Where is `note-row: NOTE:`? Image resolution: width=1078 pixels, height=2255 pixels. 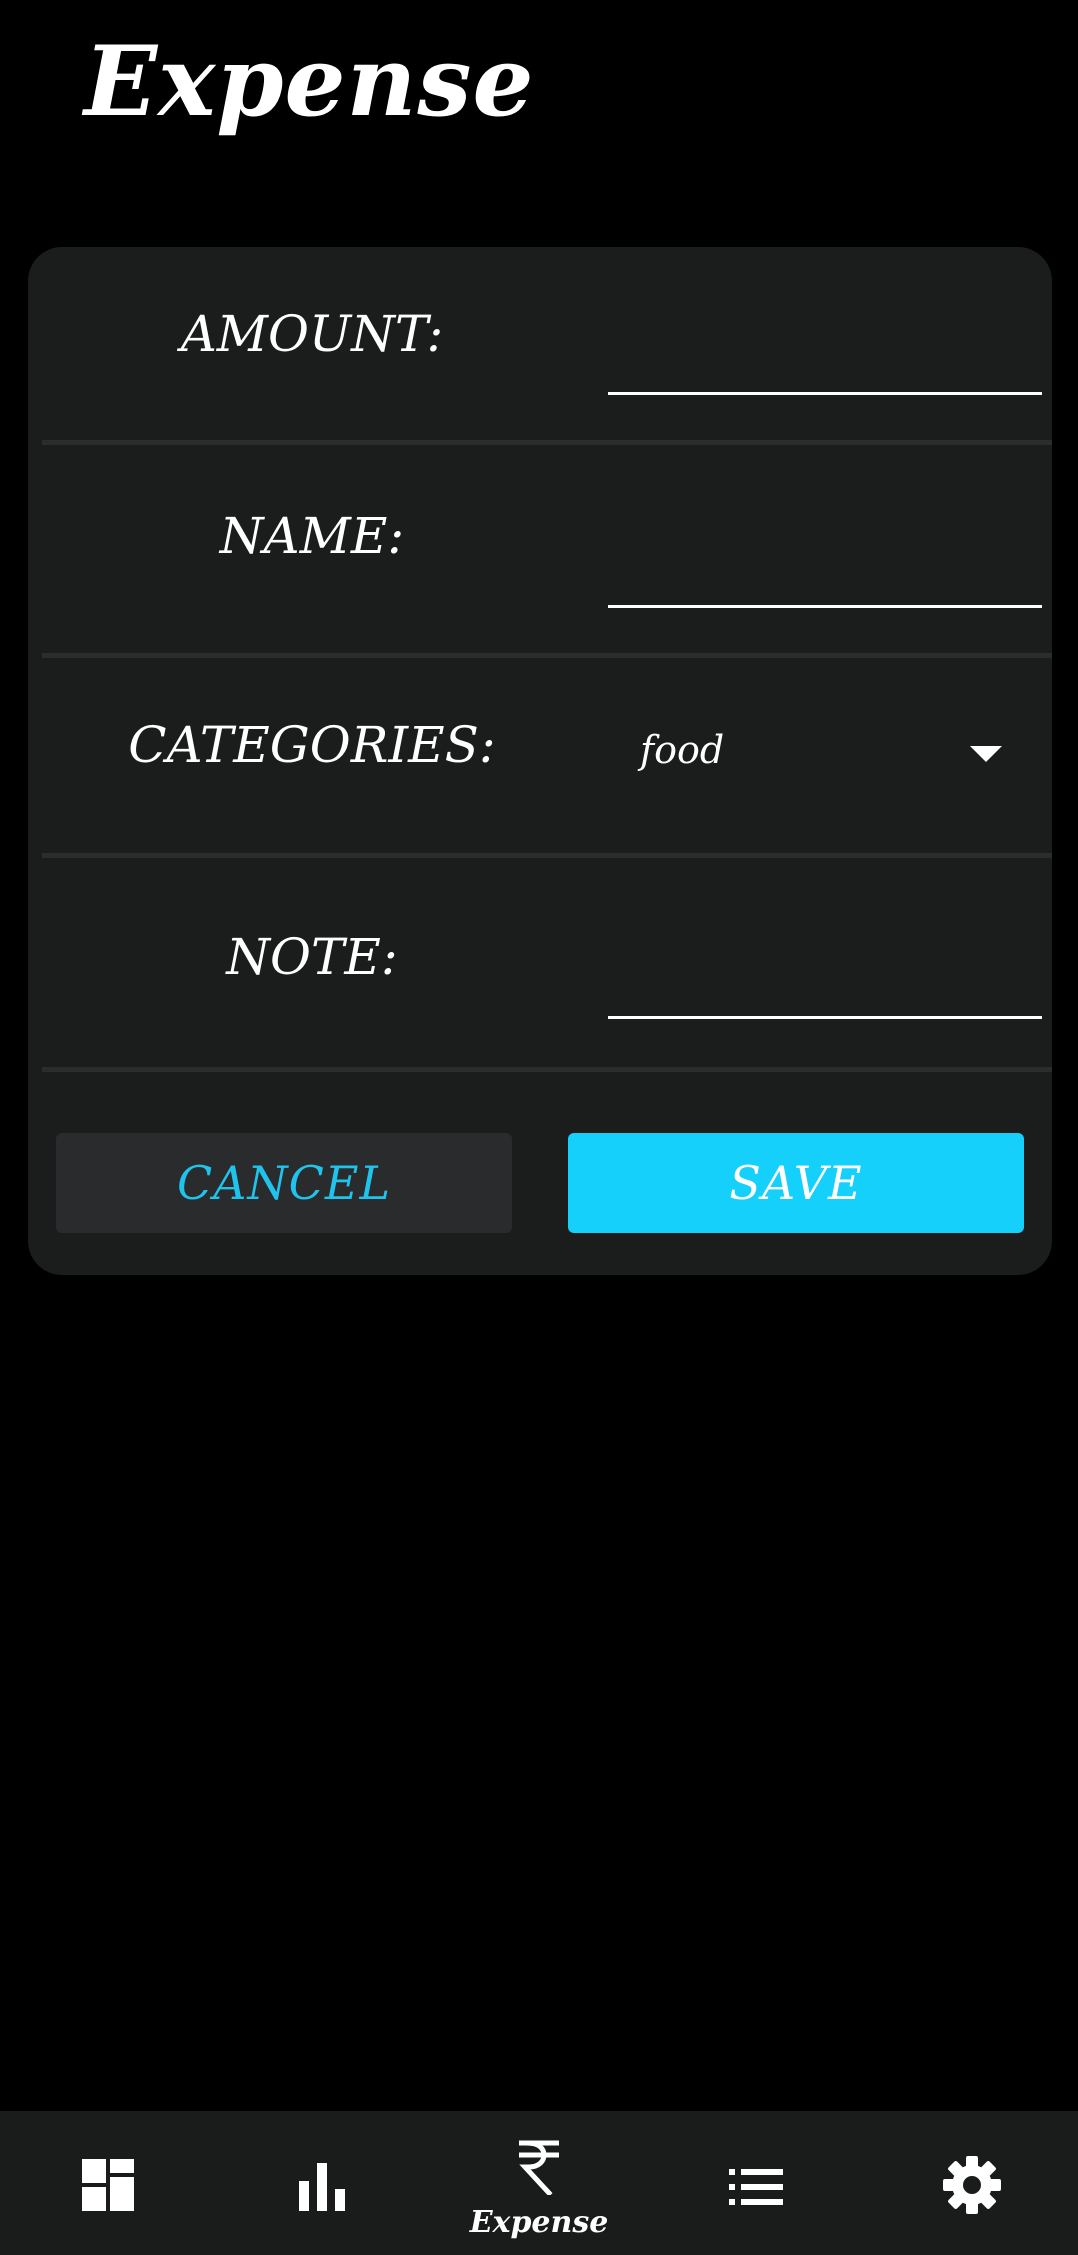 note-row: NOTE: is located at coordinates (547, 960).